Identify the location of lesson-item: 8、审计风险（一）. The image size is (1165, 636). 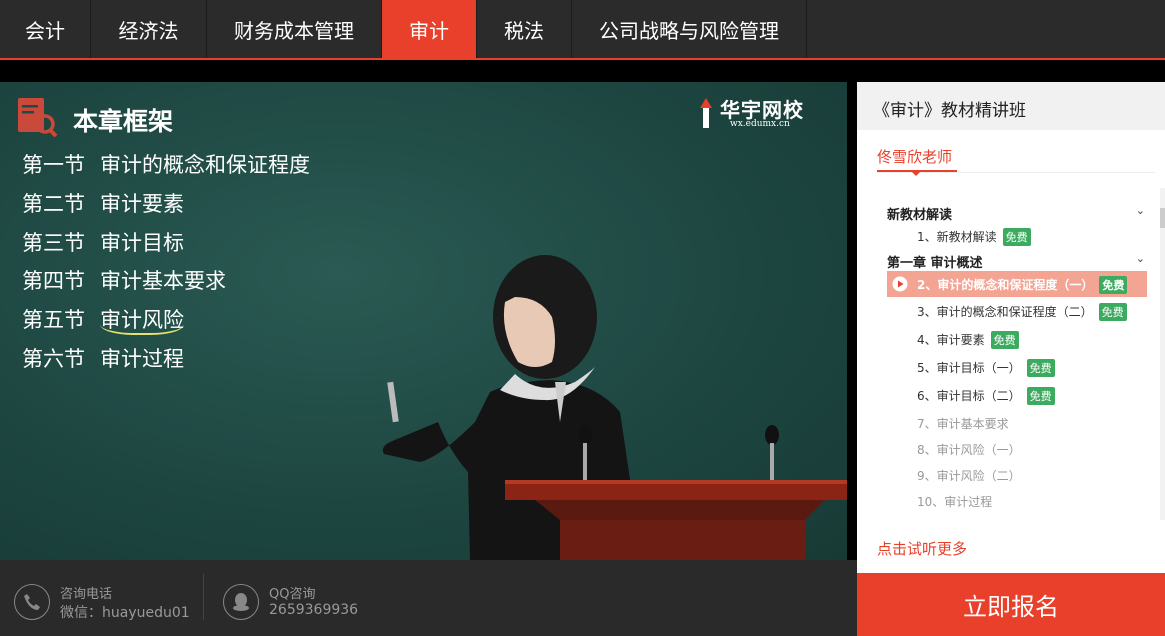
(1017, 449).